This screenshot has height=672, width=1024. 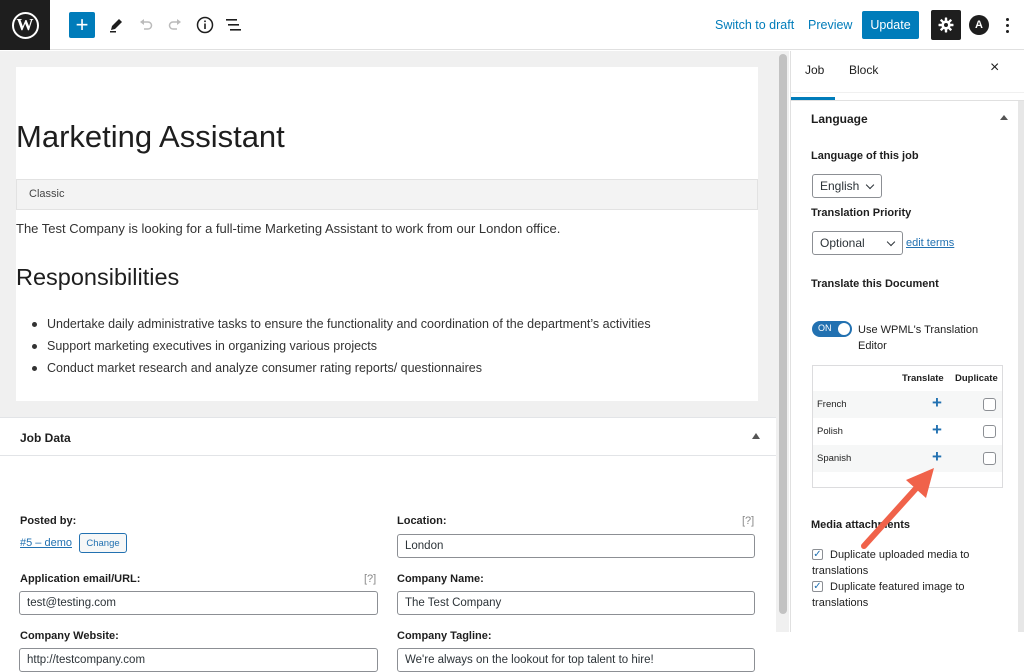 I want to click on metabox-title: Job Data, so click(x=45, y=438).